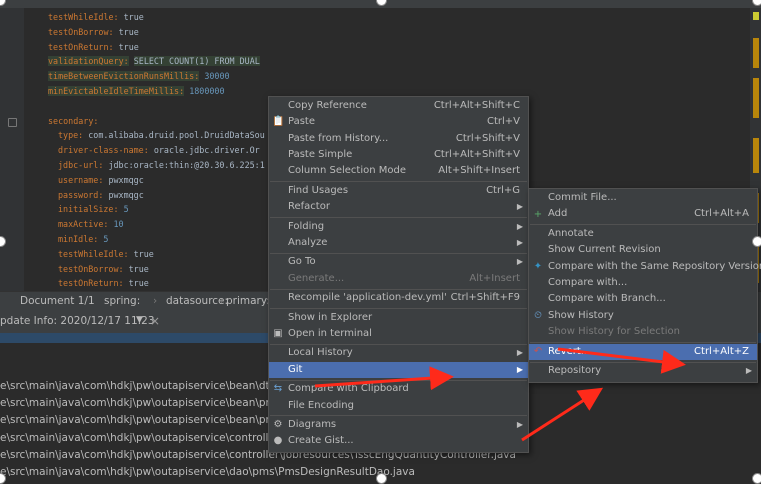 The height and width of the screenshot is (484, 761). Describe the element at coordinates (562, 414) in the screenshot. I see `arrow-from-bottom` at that location.